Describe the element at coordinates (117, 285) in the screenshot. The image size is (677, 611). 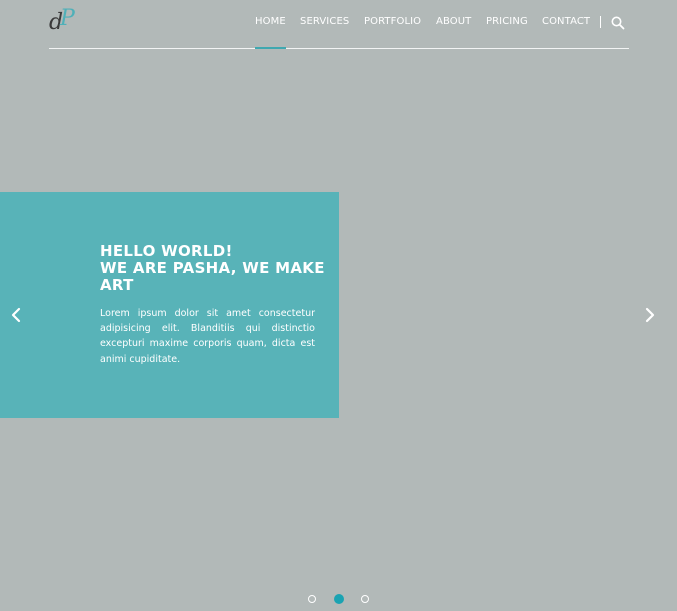
I see `slide-title-line-3: ART` at that location.